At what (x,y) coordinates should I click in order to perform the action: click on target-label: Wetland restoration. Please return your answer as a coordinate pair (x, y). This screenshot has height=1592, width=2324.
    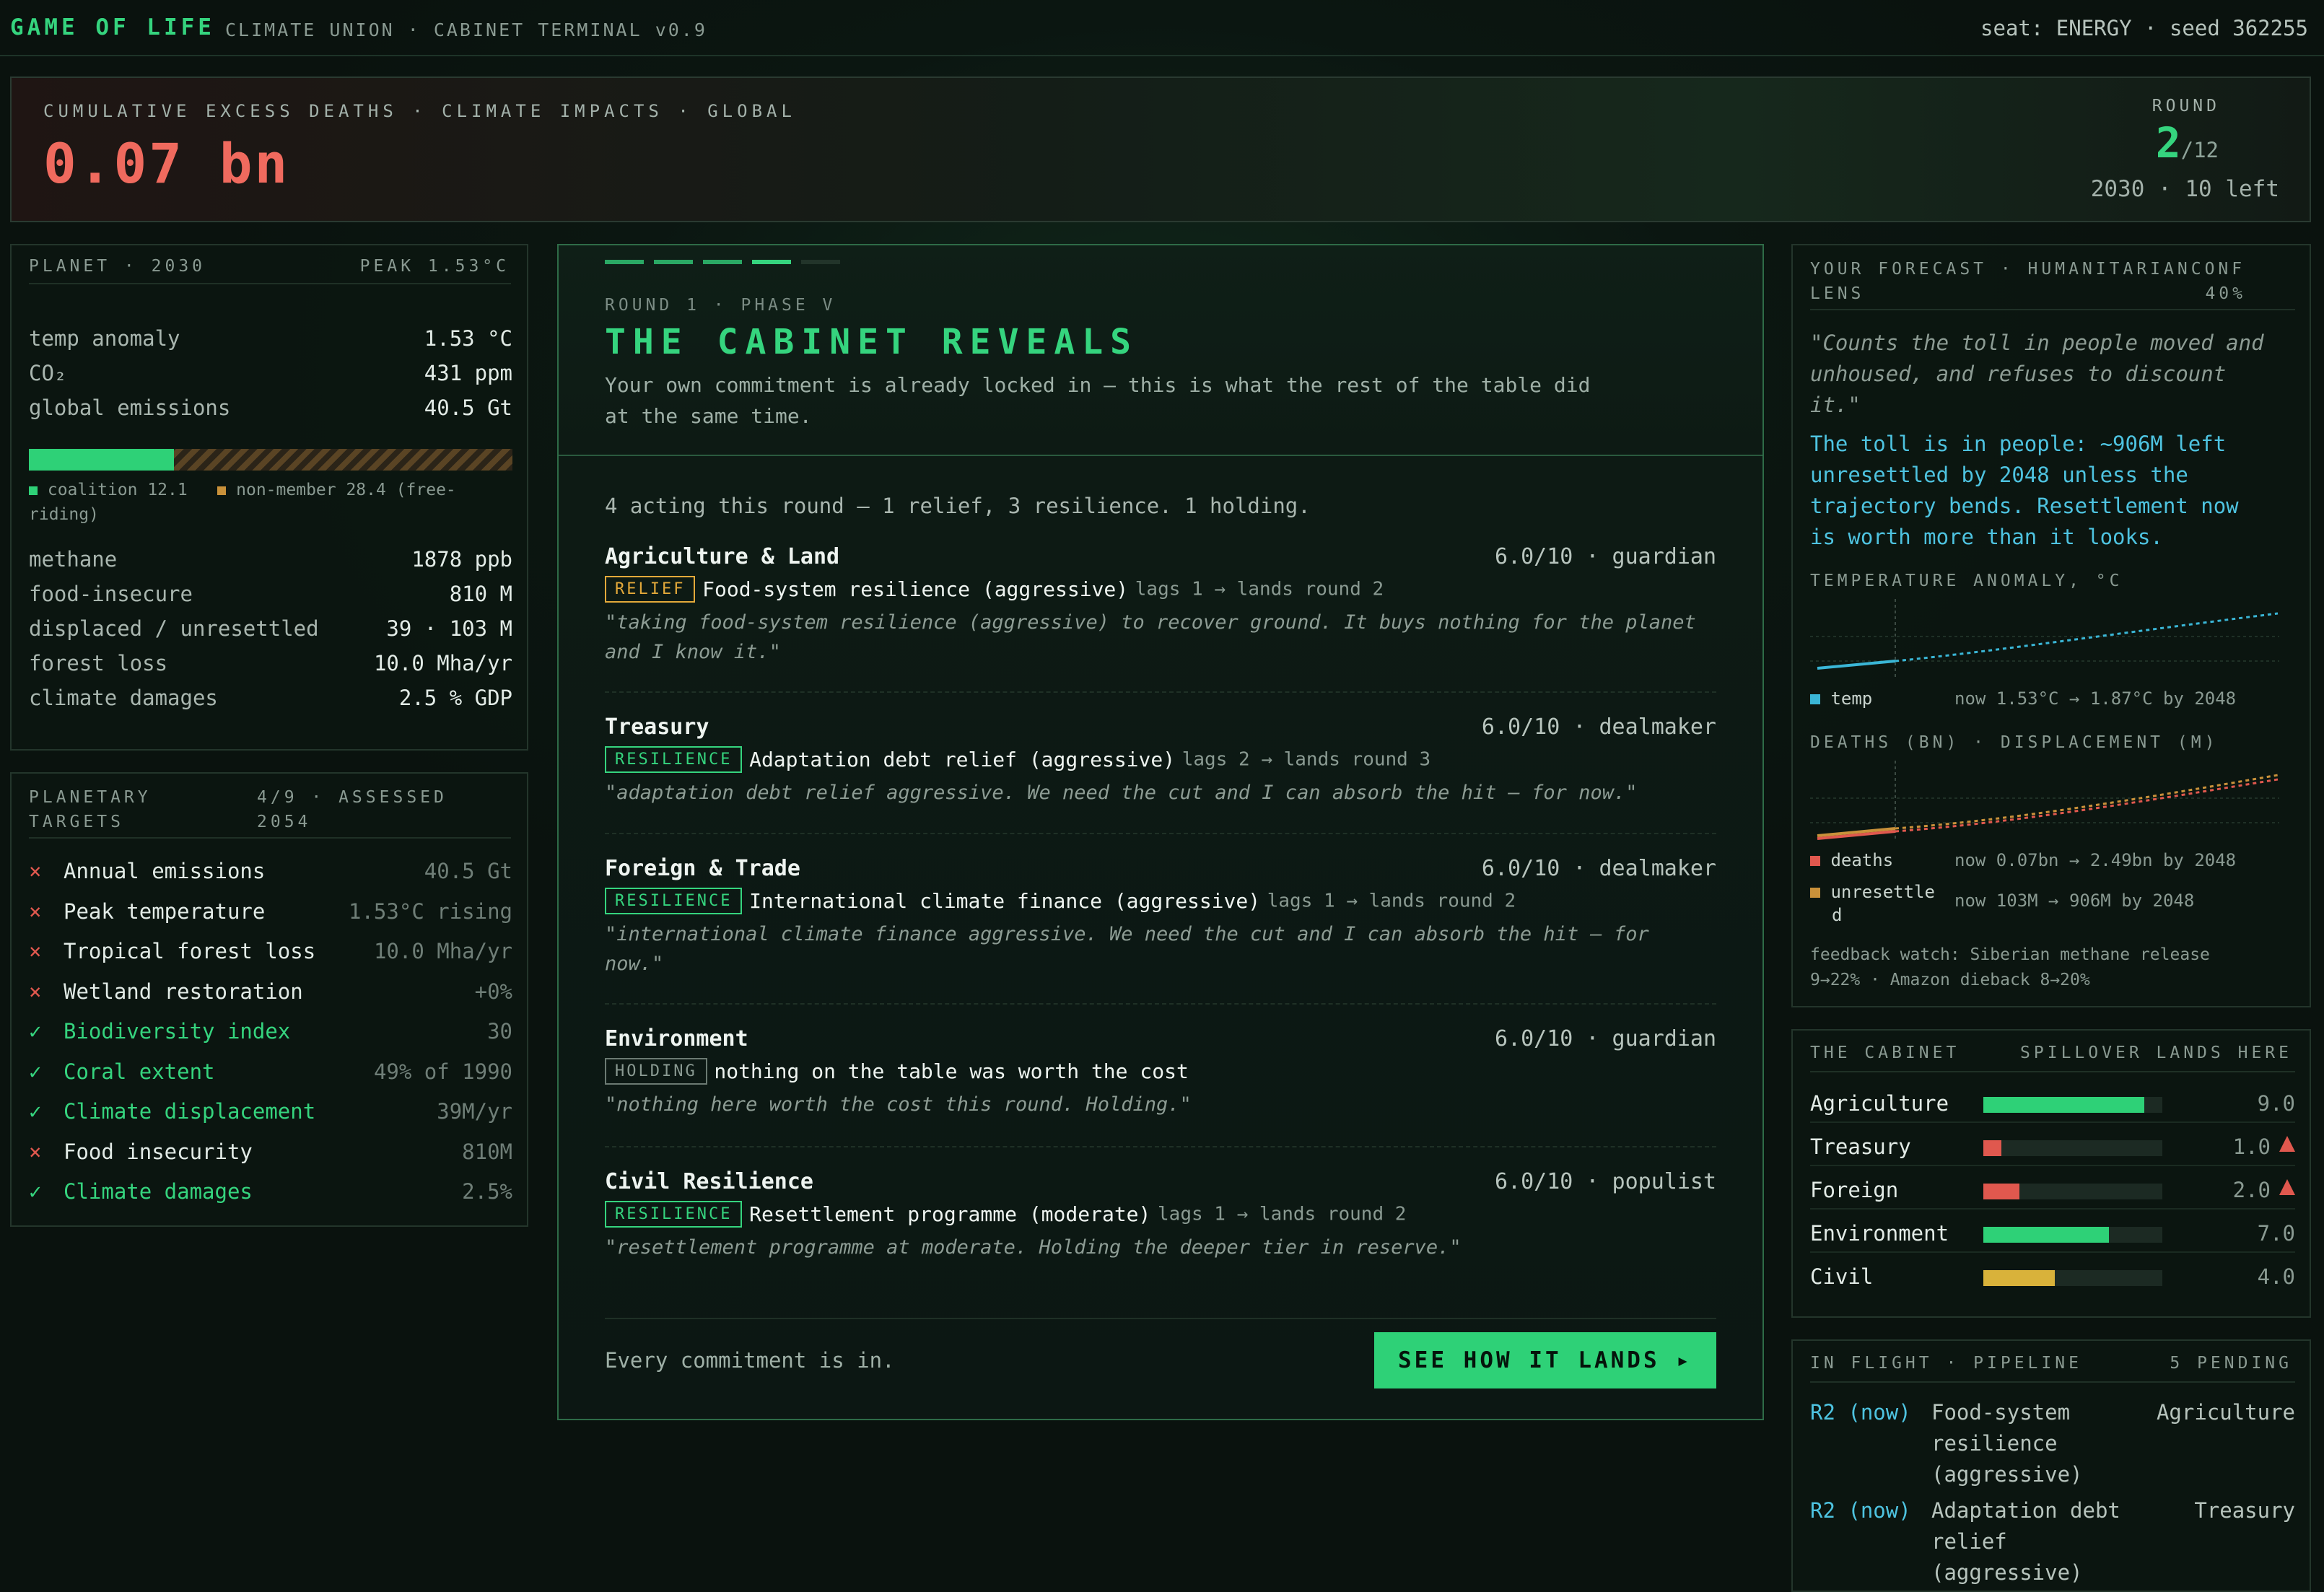
    Looking at the image, I should click on (183, 992).